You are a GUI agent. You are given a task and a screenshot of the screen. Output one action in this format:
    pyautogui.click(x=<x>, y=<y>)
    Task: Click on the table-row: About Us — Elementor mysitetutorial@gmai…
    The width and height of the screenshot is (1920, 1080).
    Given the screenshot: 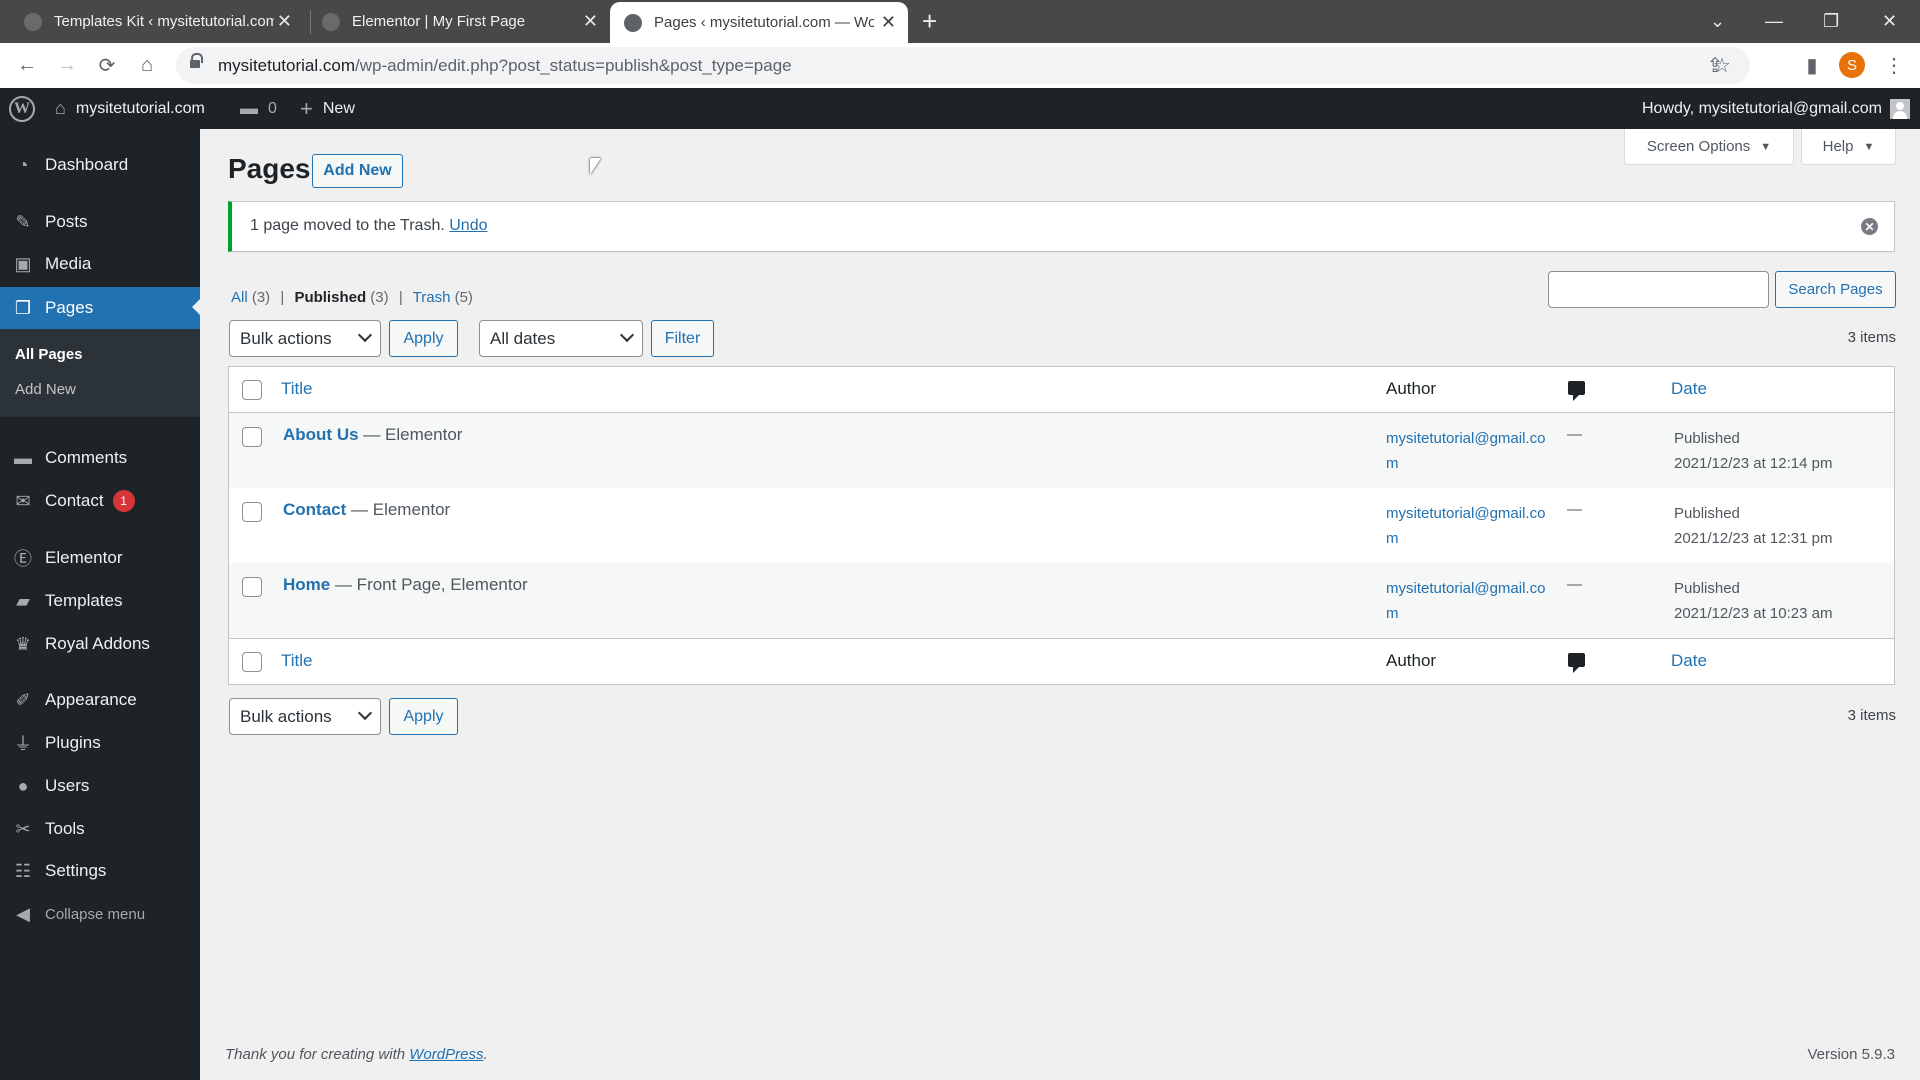 What is the action you would take?
    pyautogui.click(x=1061, y=450)
    